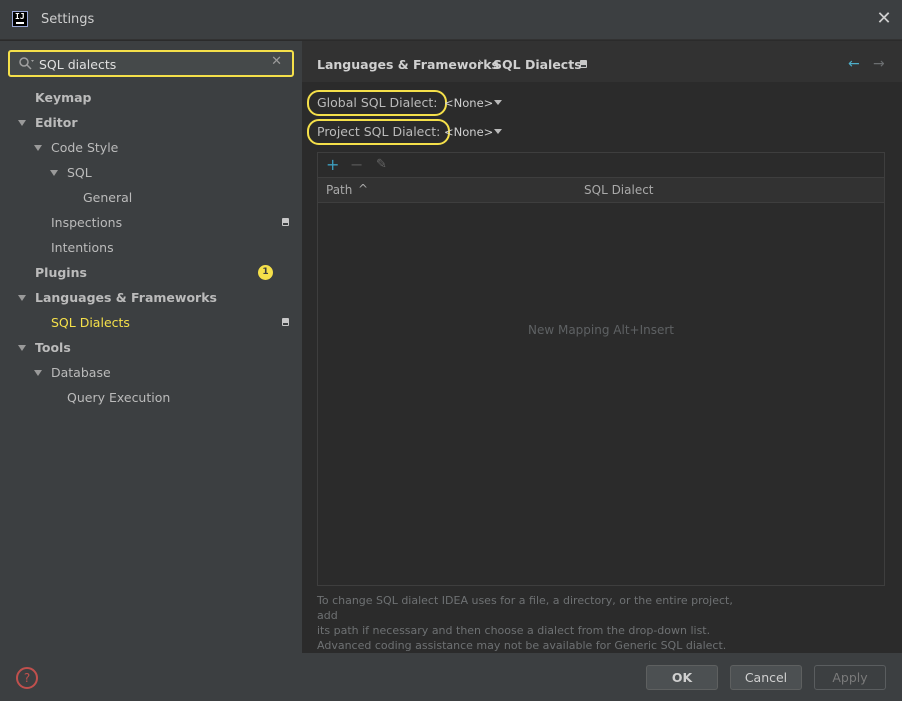 This screenshot has height=701, width=902. I want to click on table-empty-text: New Mapping Alt+Insert, so click(601, 330).